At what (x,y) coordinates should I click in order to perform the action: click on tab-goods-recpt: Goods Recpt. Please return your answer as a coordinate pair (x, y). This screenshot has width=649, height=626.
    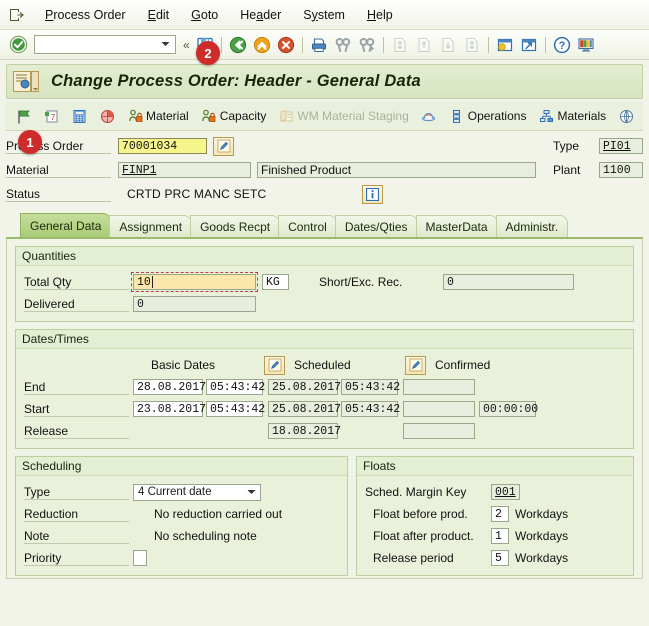
    Looking at the image, I should click on (235, 226).